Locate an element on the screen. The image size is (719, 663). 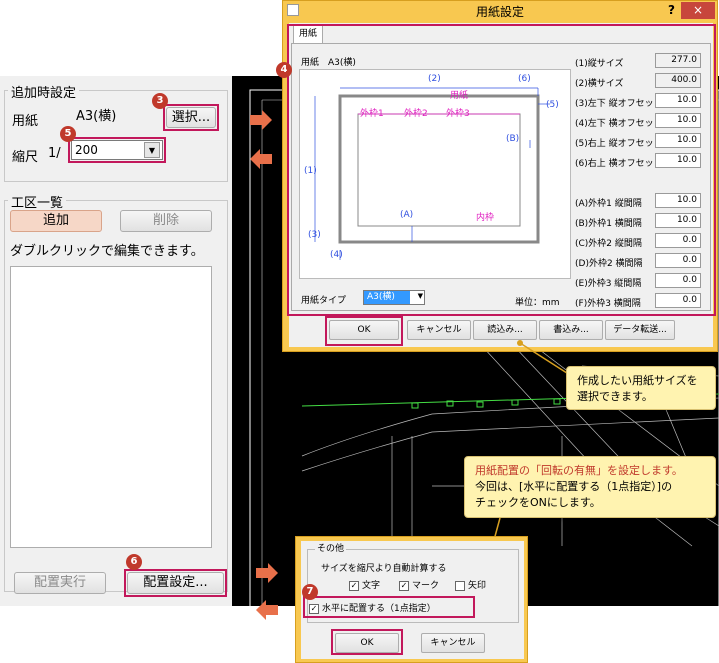
add-button: 追加 is located at coordinates (56, 221).